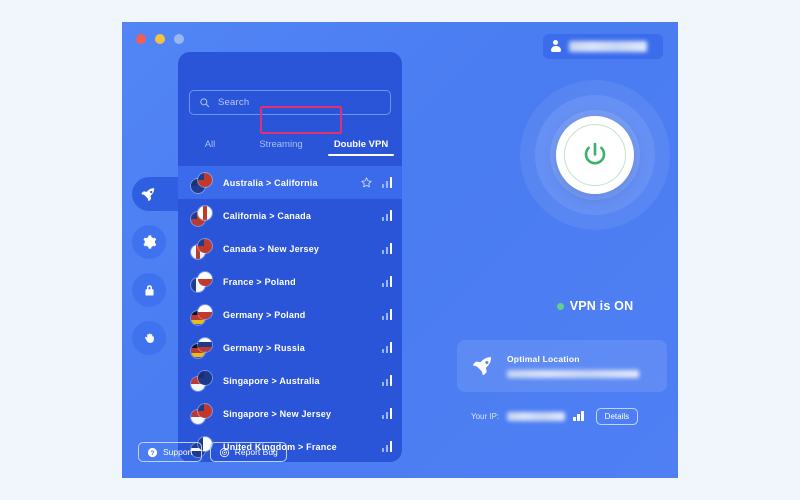 The height and width of the screenshot is (500, 800). I want to click on optimal-location-card: Optimal Location, so click(562, 366).